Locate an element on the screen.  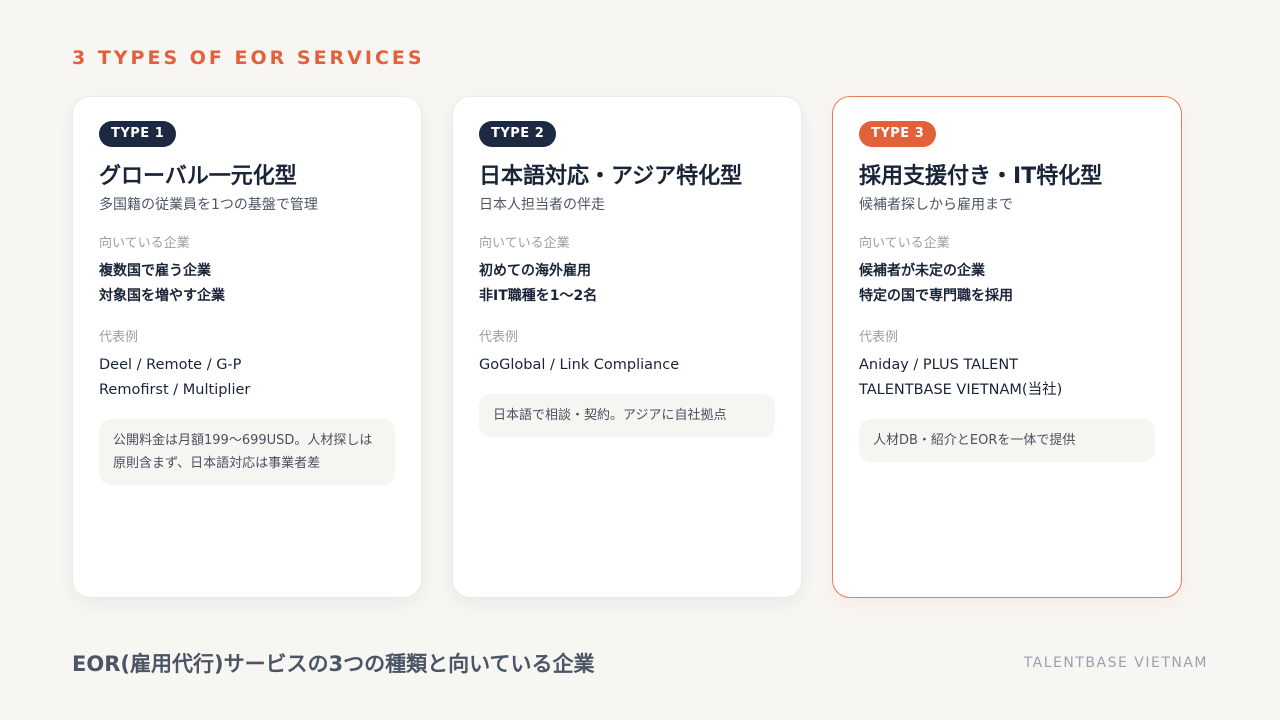
footer-brand: TALENTBASE VIETNAM is located at coordinates (1115, 663).